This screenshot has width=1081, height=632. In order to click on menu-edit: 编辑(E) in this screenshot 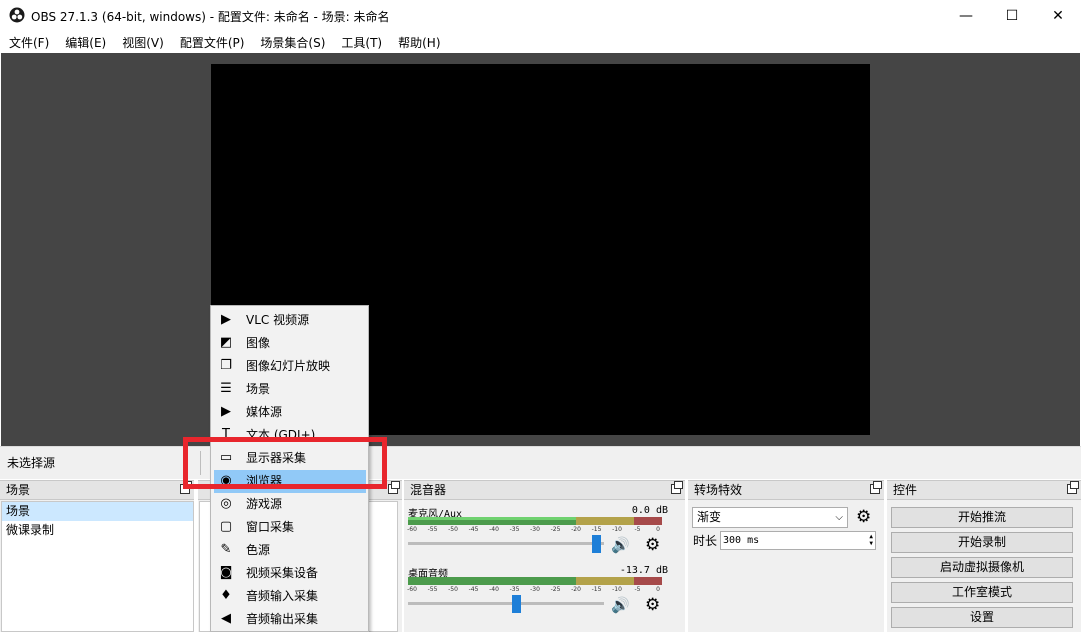, I will do `click(85, 42)`.